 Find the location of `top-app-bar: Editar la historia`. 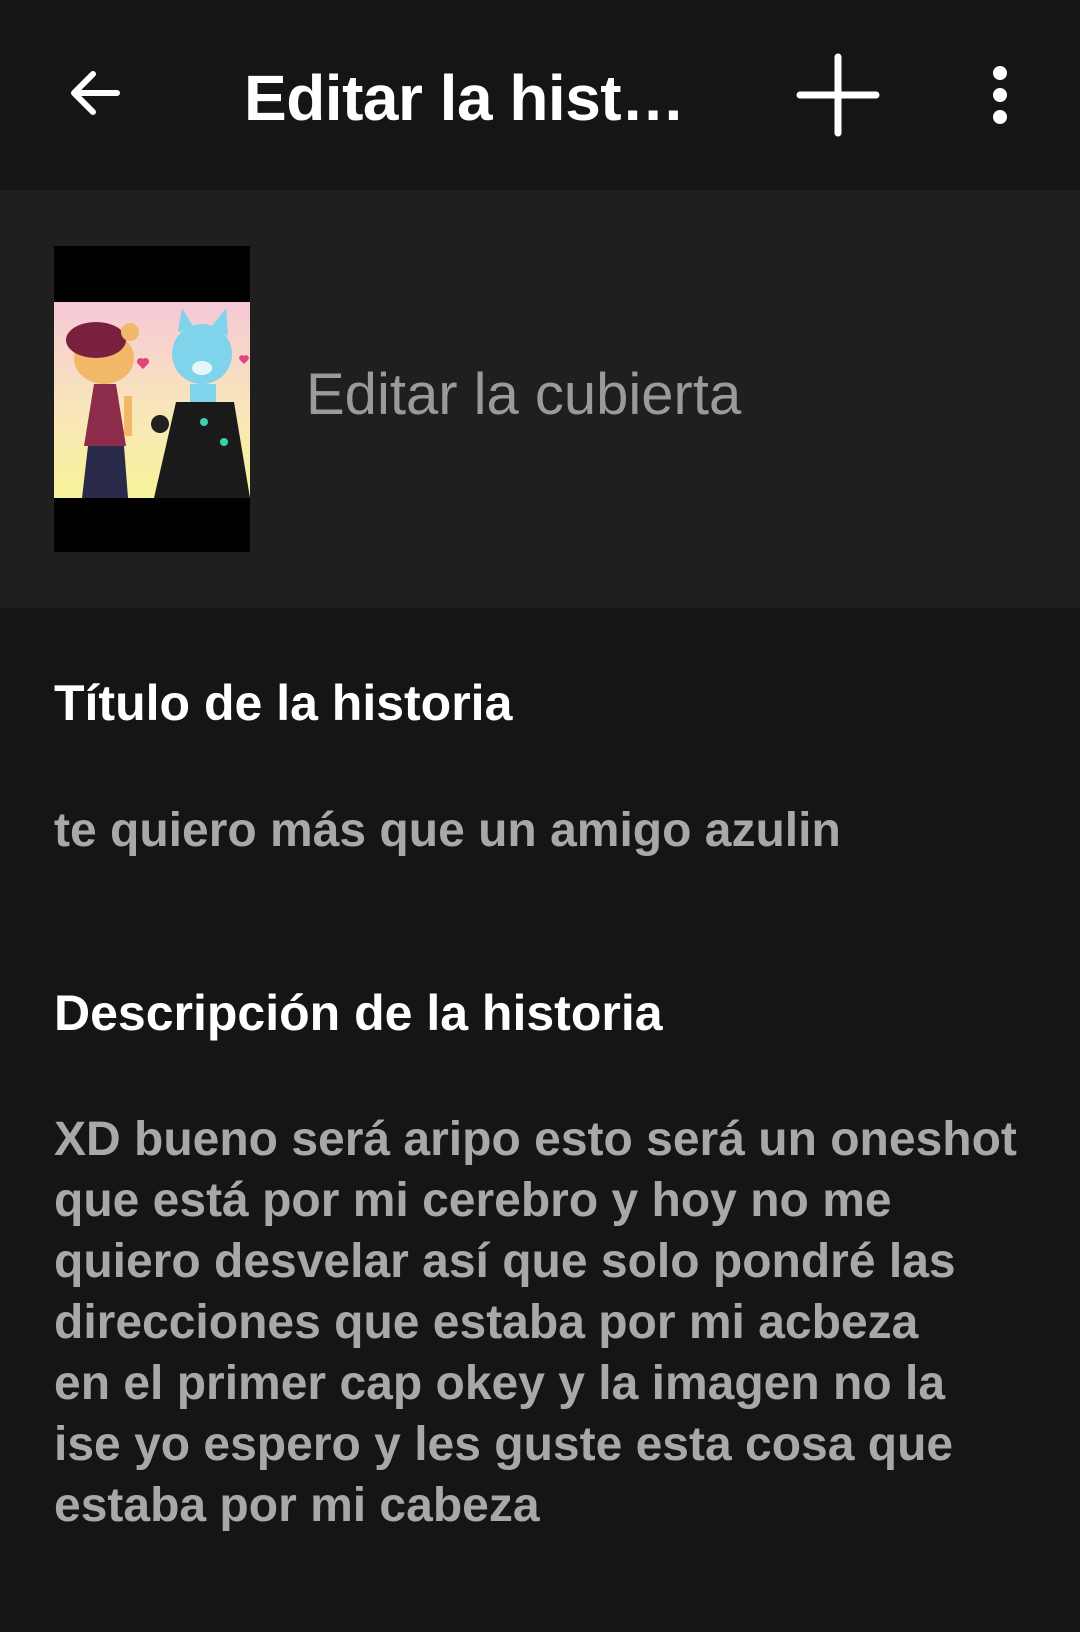

top-app-bar: Editar la historia is located at coordinates (540, 95).